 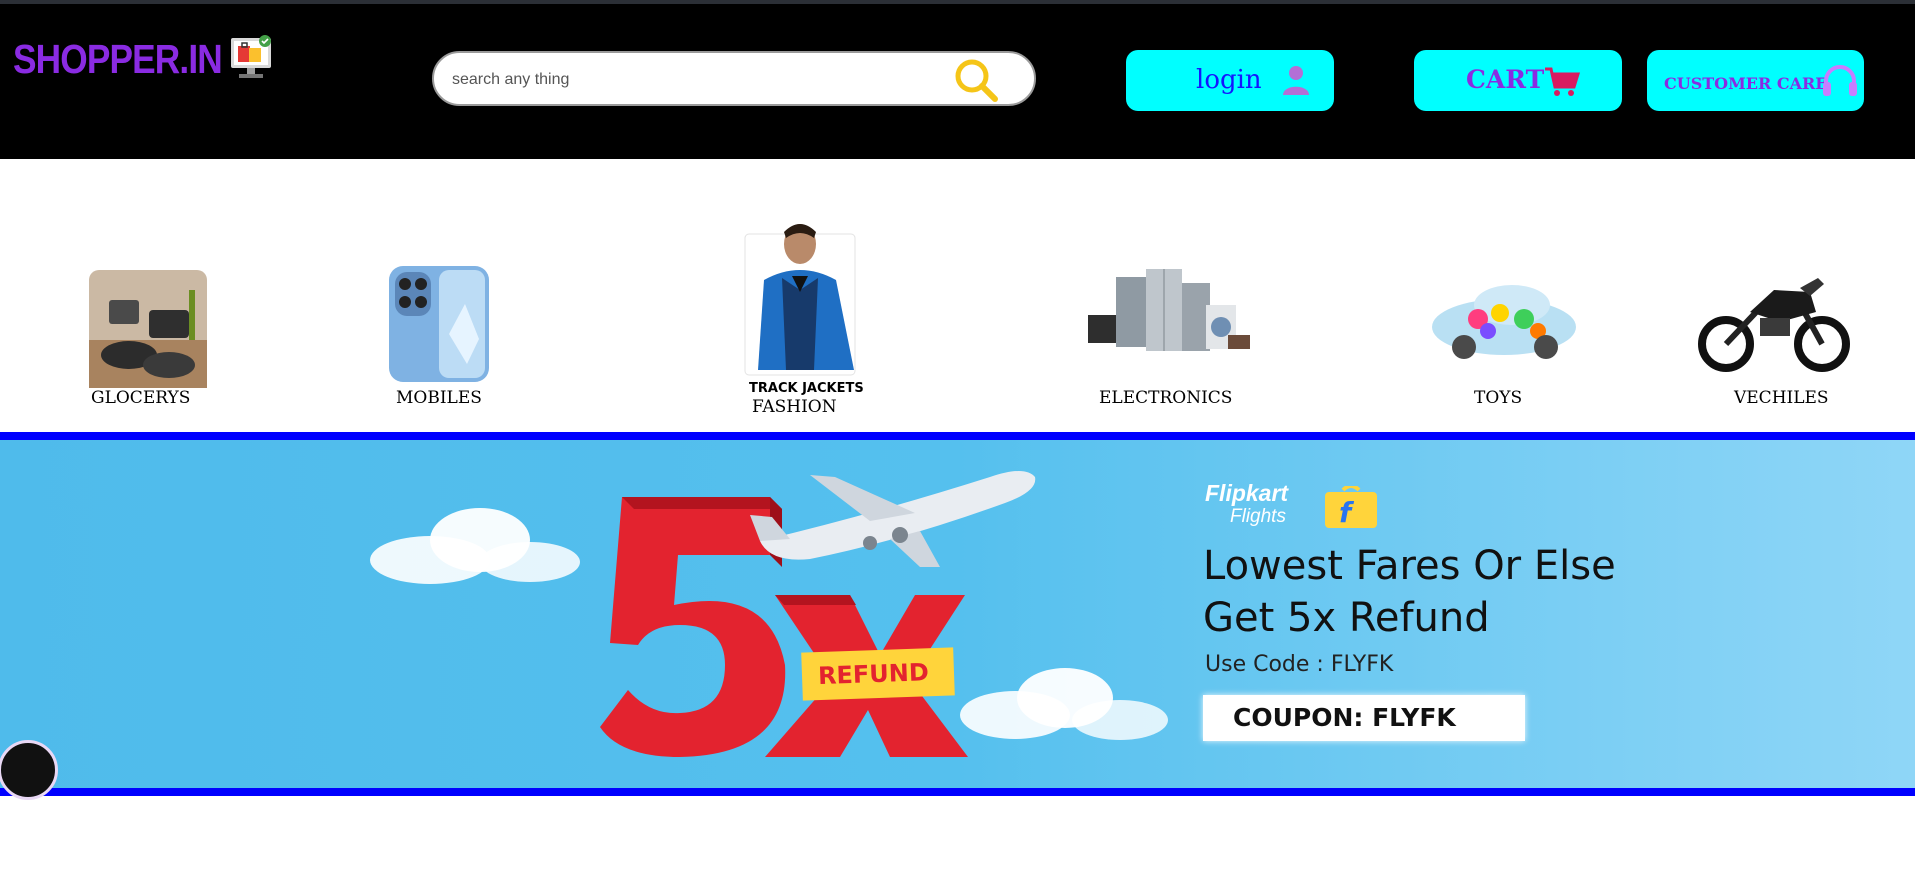 I want to click on search-input, so click(x=702, y=80).